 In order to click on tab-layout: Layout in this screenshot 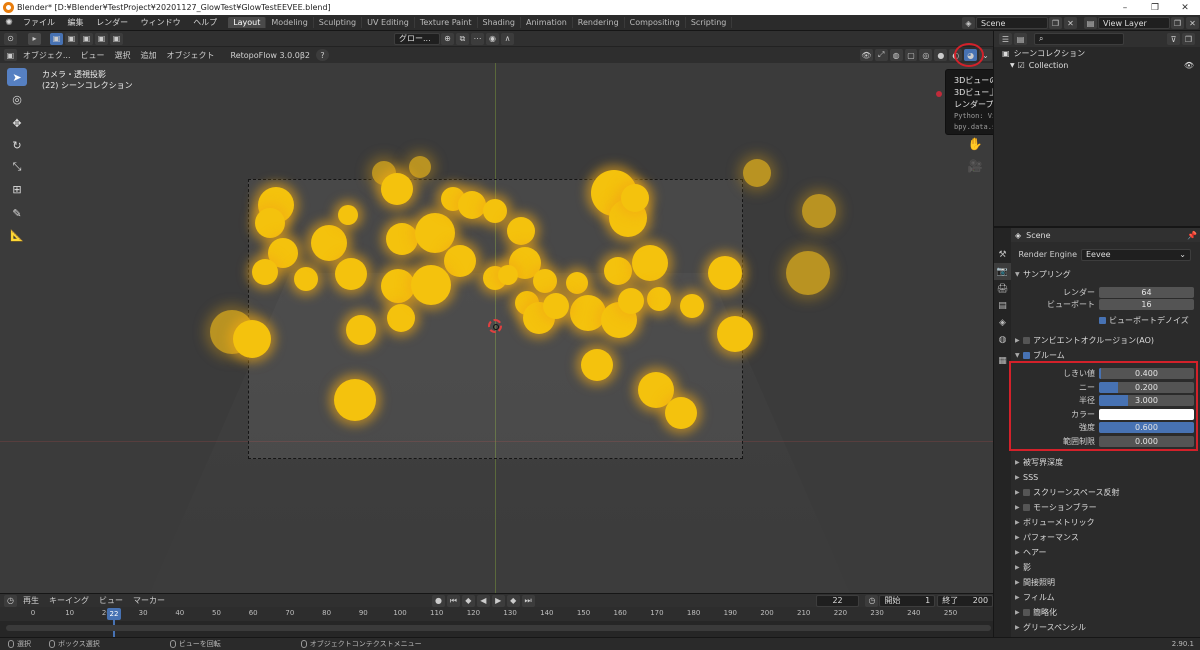, I will do `click(247, 22)`.